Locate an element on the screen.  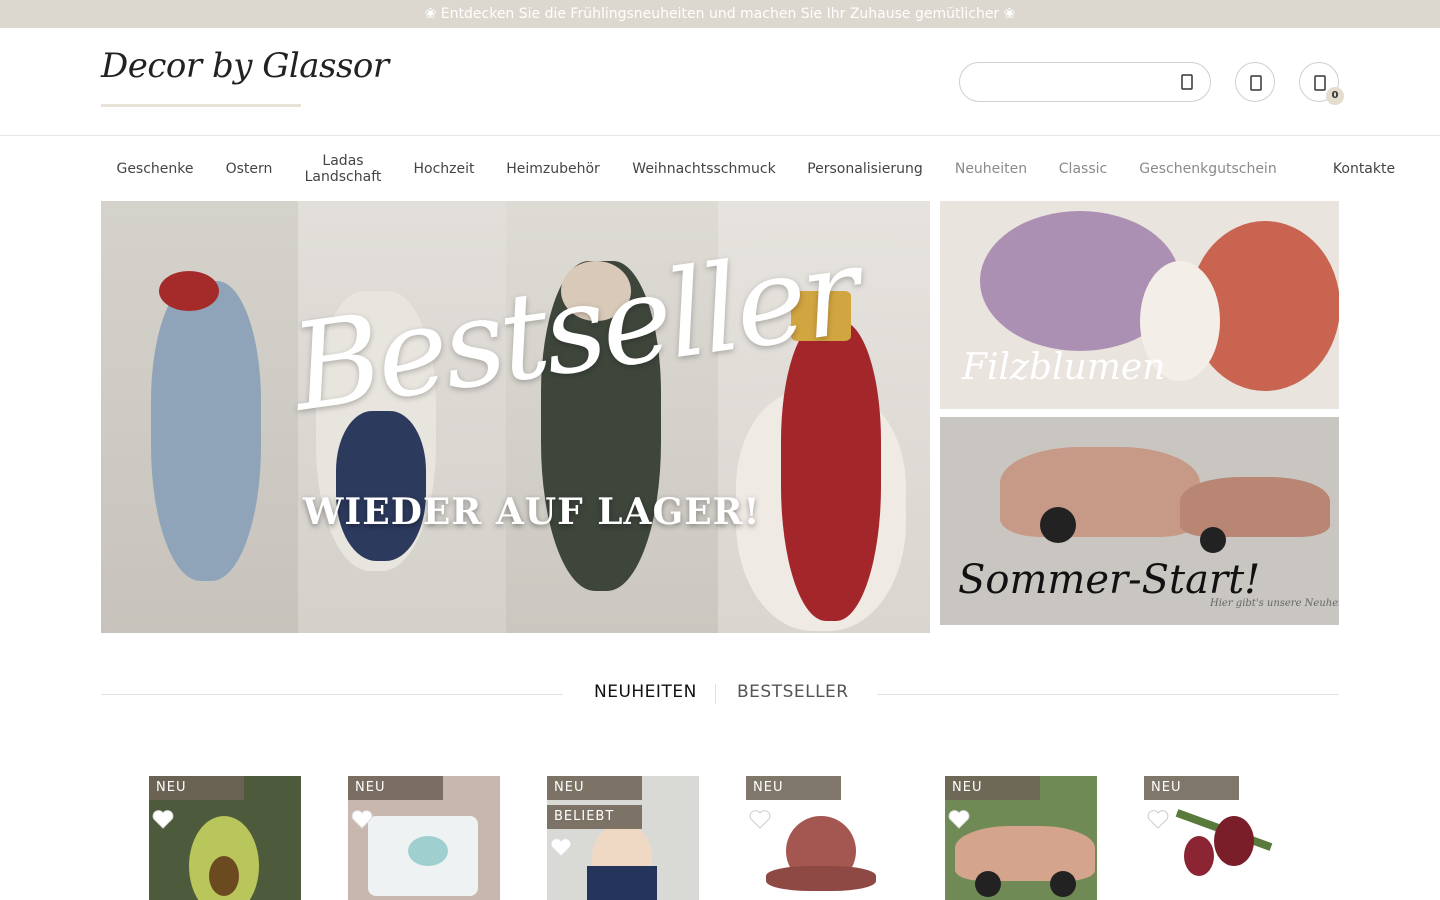
side-banner-label: Filzblumen is located at coordinates (1064, 367).